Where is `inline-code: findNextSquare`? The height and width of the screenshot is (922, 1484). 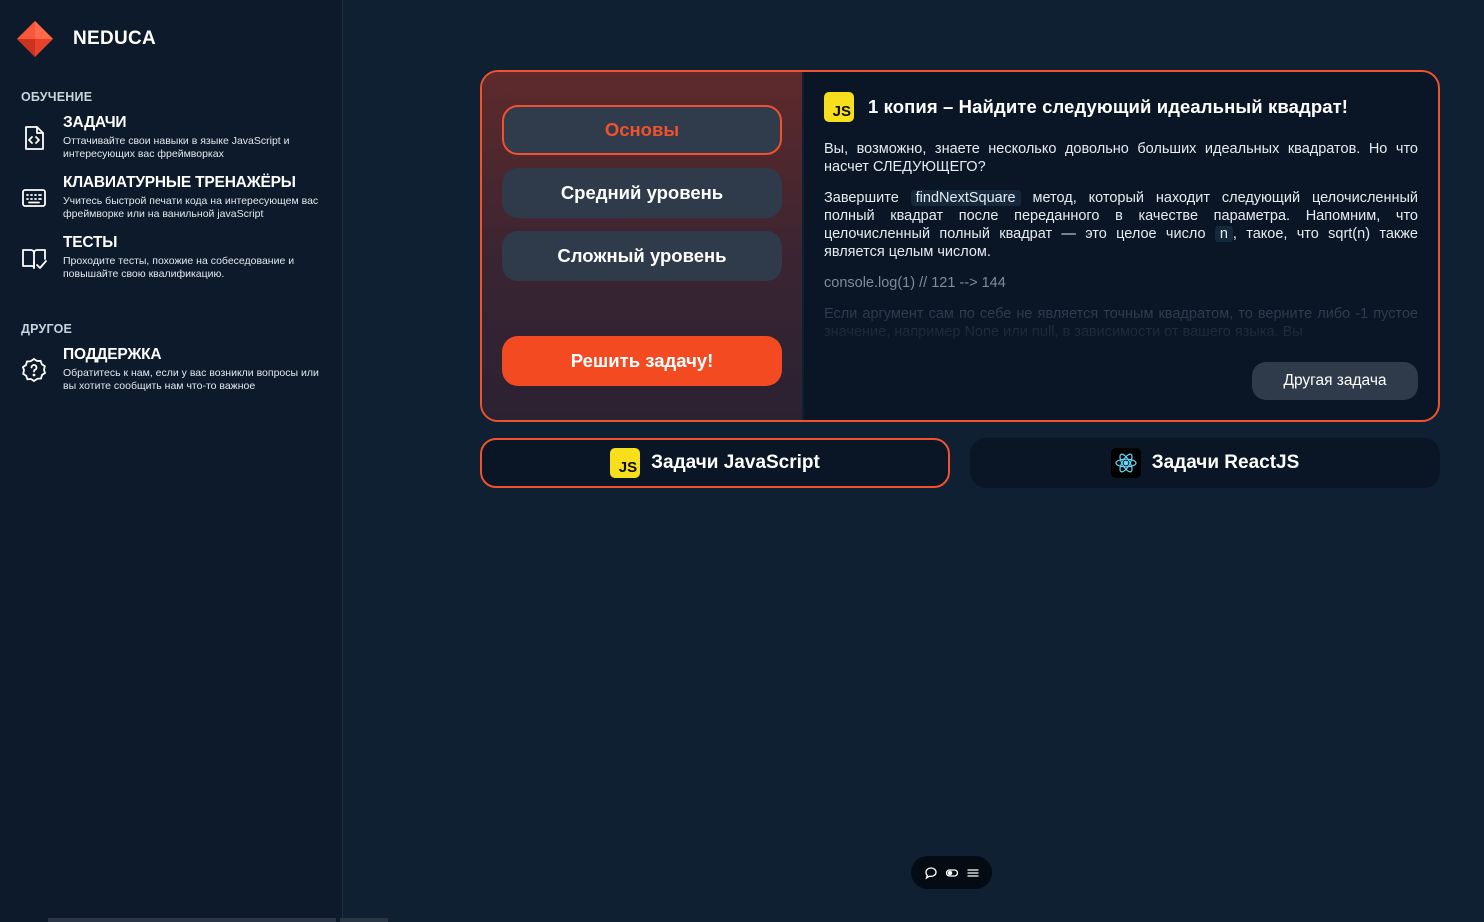 inline-code: findNextSquare is located at coordinates (965, 198).